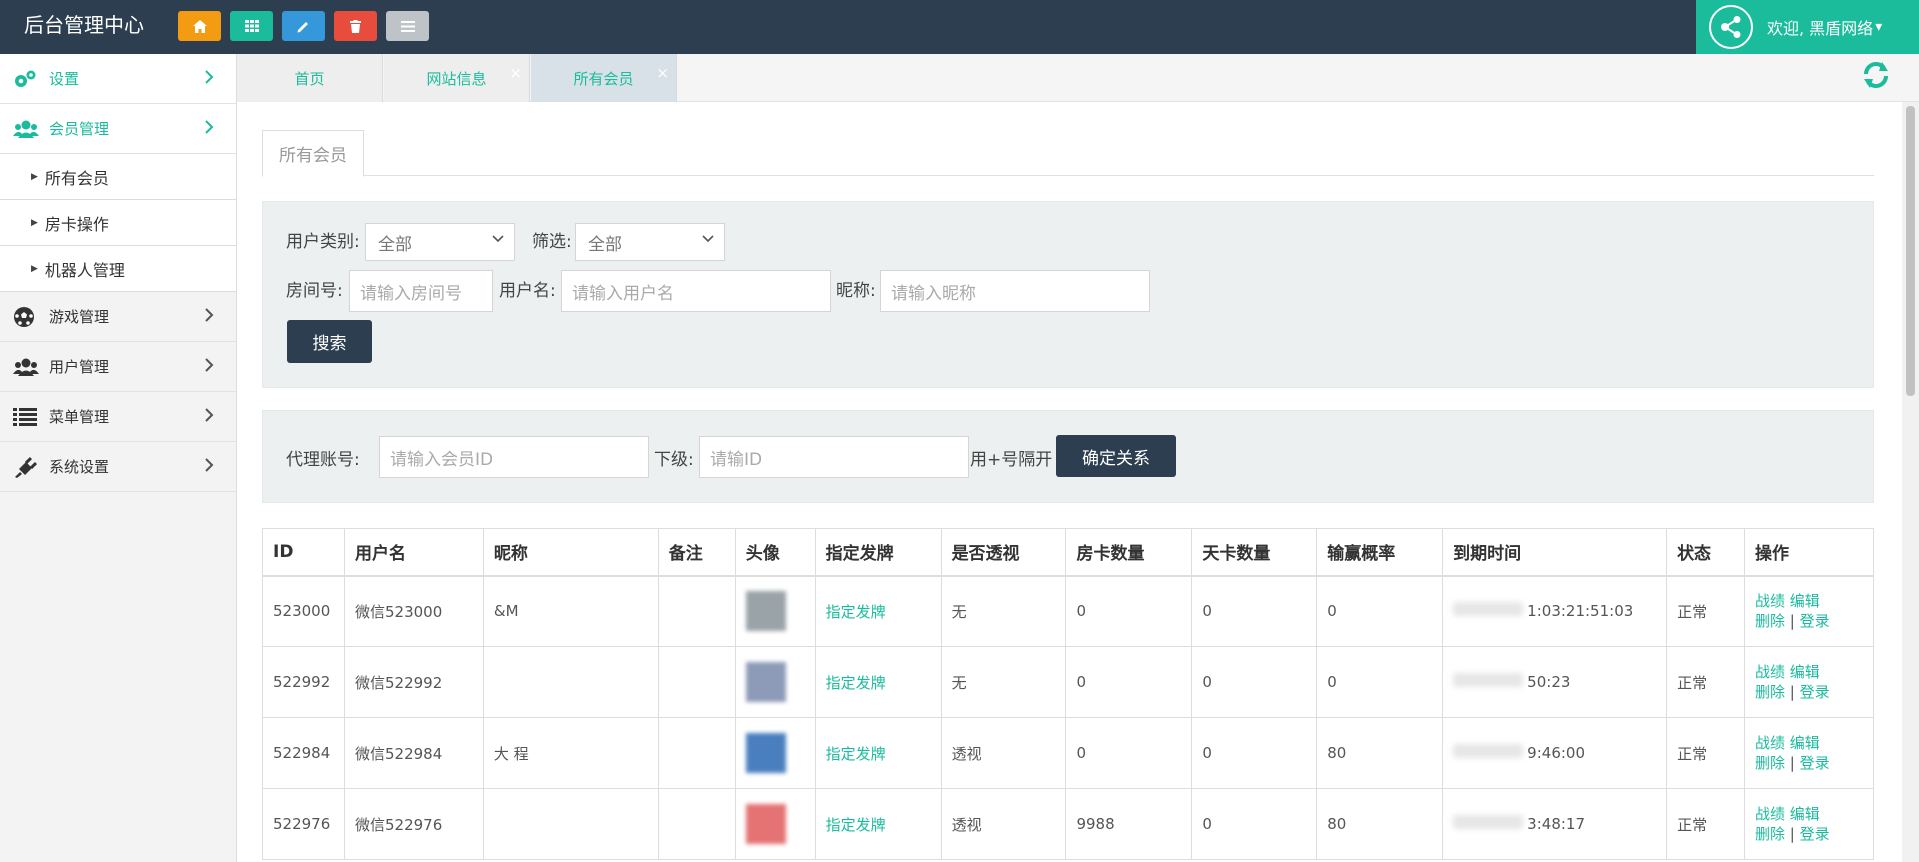  Describe the element at coordinates (118, 129) in the screenshot. I see `sidebar-item-member-management: 会员管理` at that location.